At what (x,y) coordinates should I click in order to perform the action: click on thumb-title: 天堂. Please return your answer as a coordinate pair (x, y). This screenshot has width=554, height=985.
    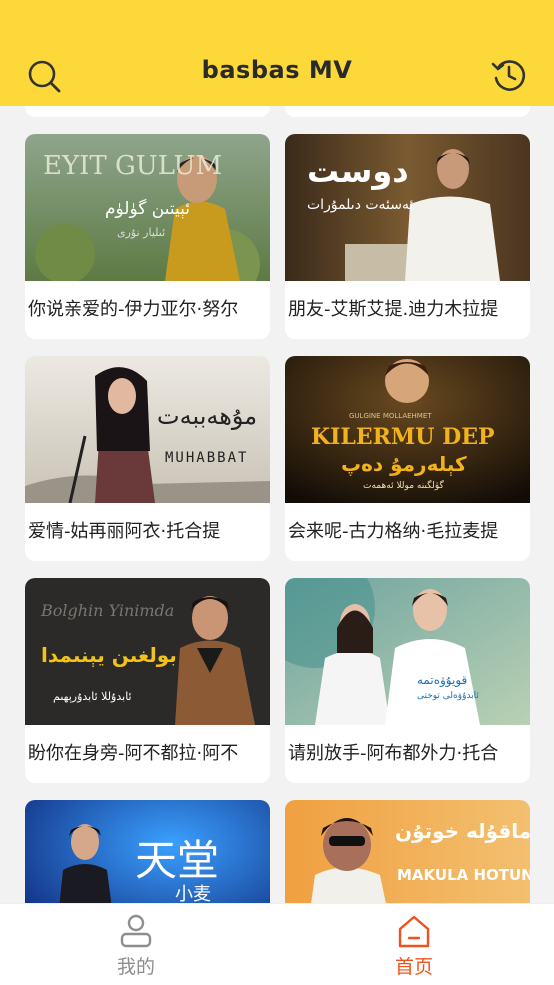
    Looking at the image, I should click on (177, 860).